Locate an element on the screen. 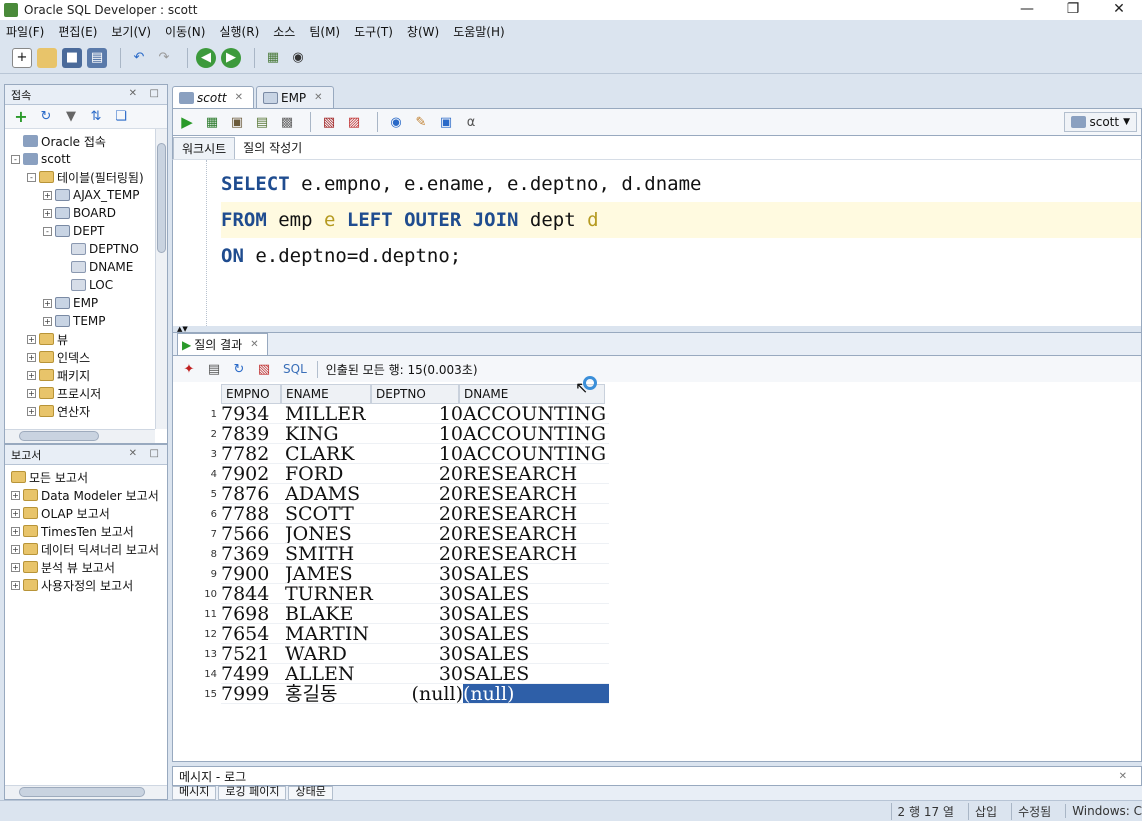  row-number: 2 is located at coordinates (199, 434).